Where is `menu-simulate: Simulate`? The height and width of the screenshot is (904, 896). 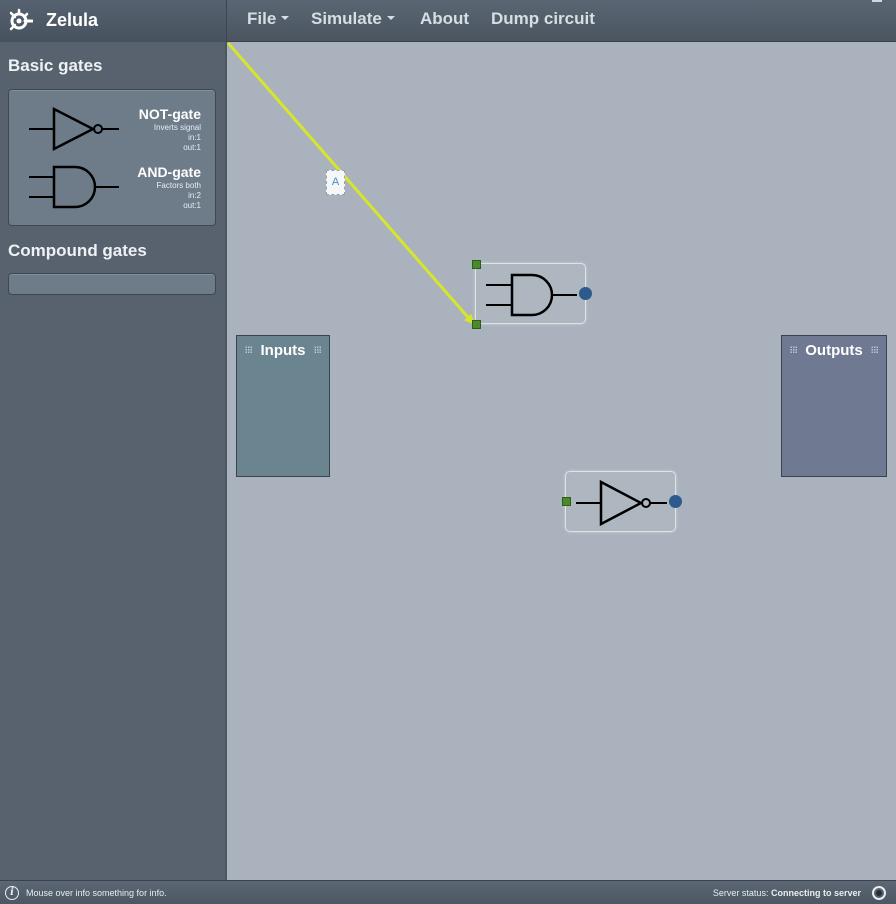
menu-simulate: Simulate is located at coordinates (353, 19).